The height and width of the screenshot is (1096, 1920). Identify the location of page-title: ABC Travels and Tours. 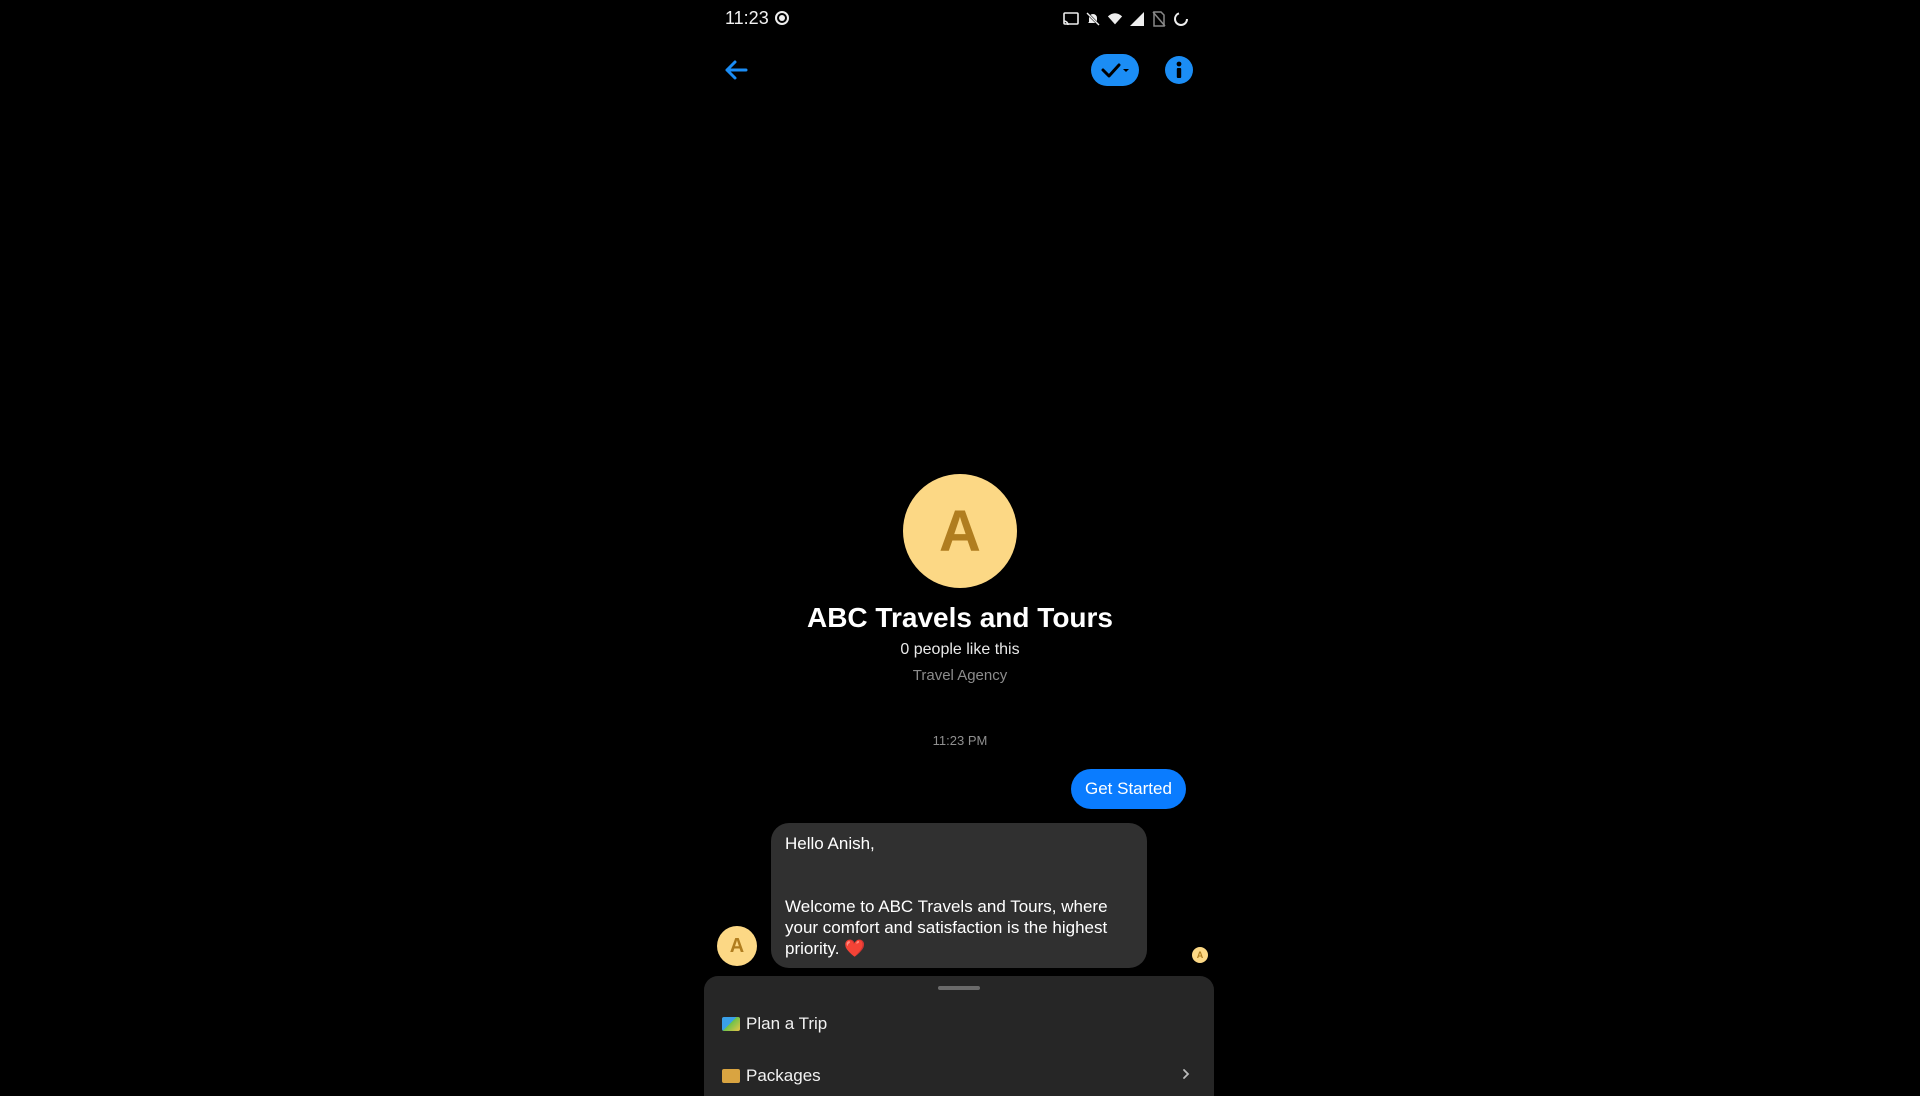
(959, 617).